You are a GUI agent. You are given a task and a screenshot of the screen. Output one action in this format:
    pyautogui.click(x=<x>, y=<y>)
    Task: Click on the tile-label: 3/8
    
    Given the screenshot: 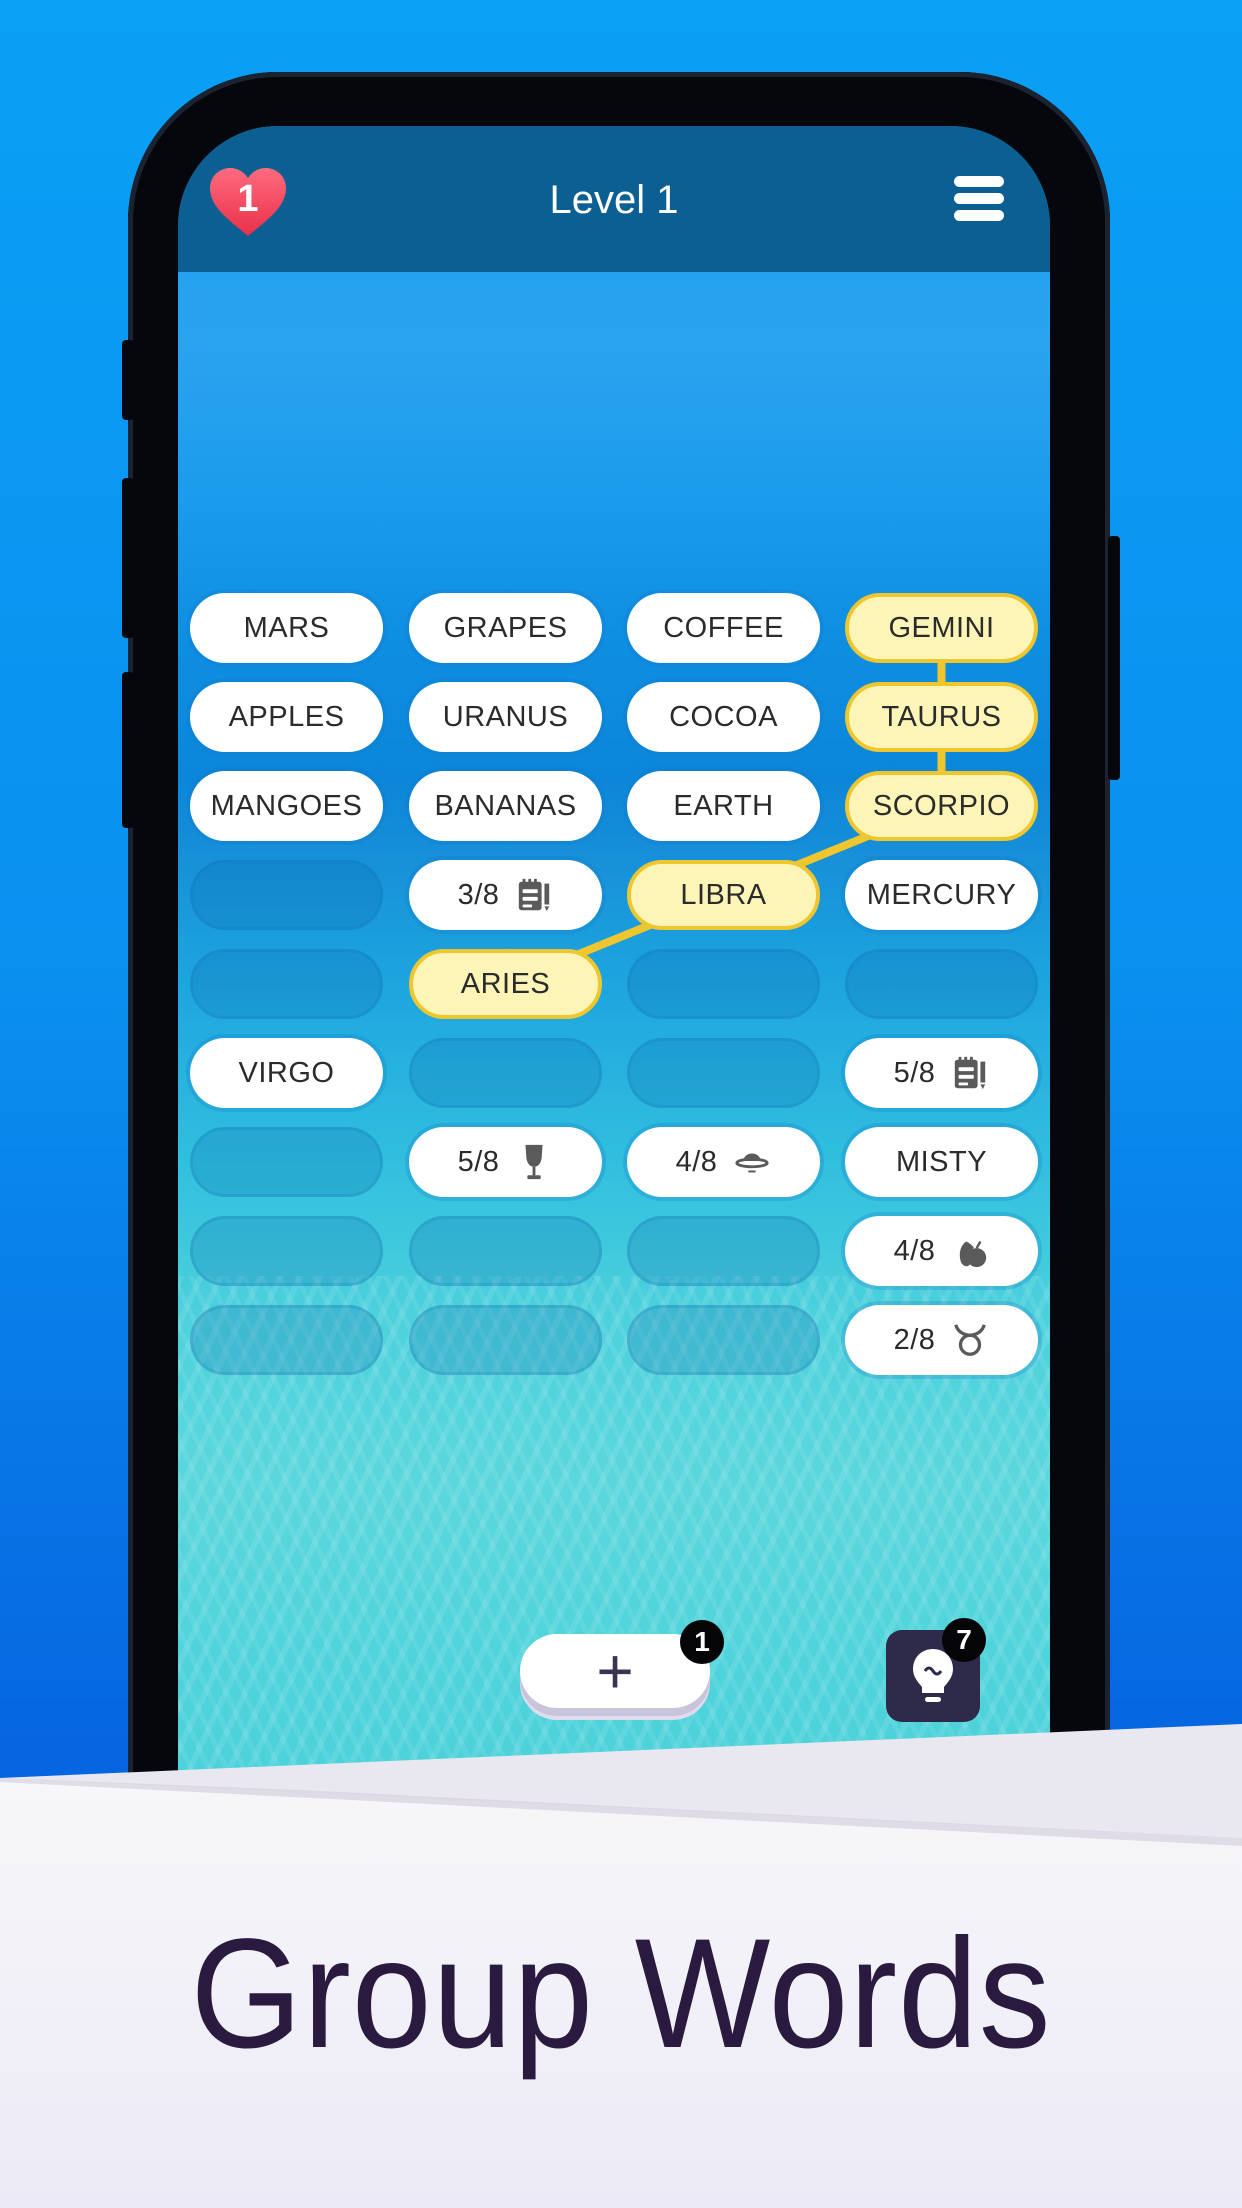 What is the action you would take?
    pyautogui.click(x=478, y=894)
    